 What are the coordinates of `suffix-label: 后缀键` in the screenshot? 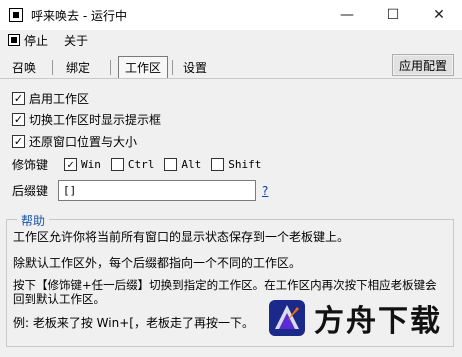 It's located at (30, 191).